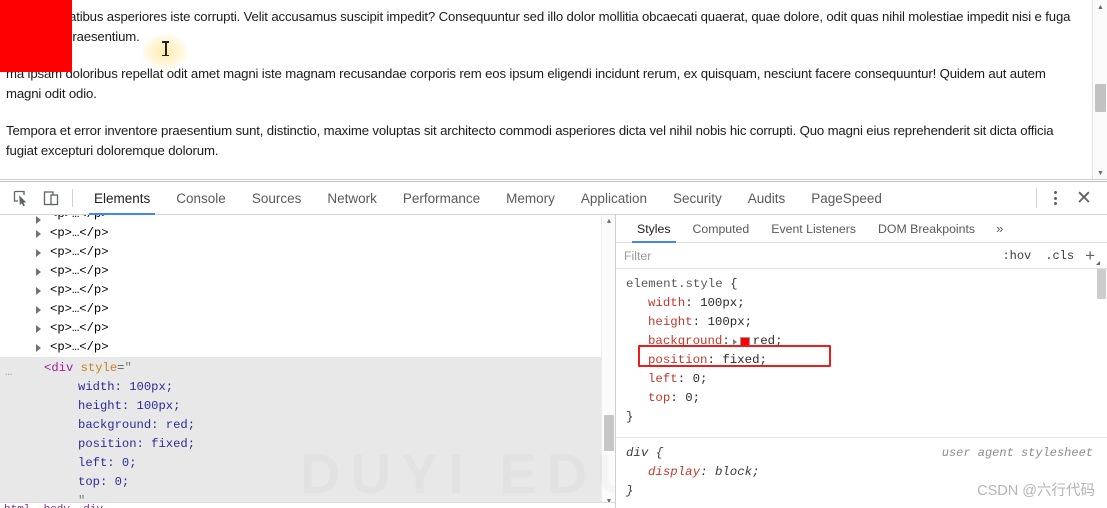 This screenshot has width=1107, height=508. I want to click on css-property: background, so click(685, 341).